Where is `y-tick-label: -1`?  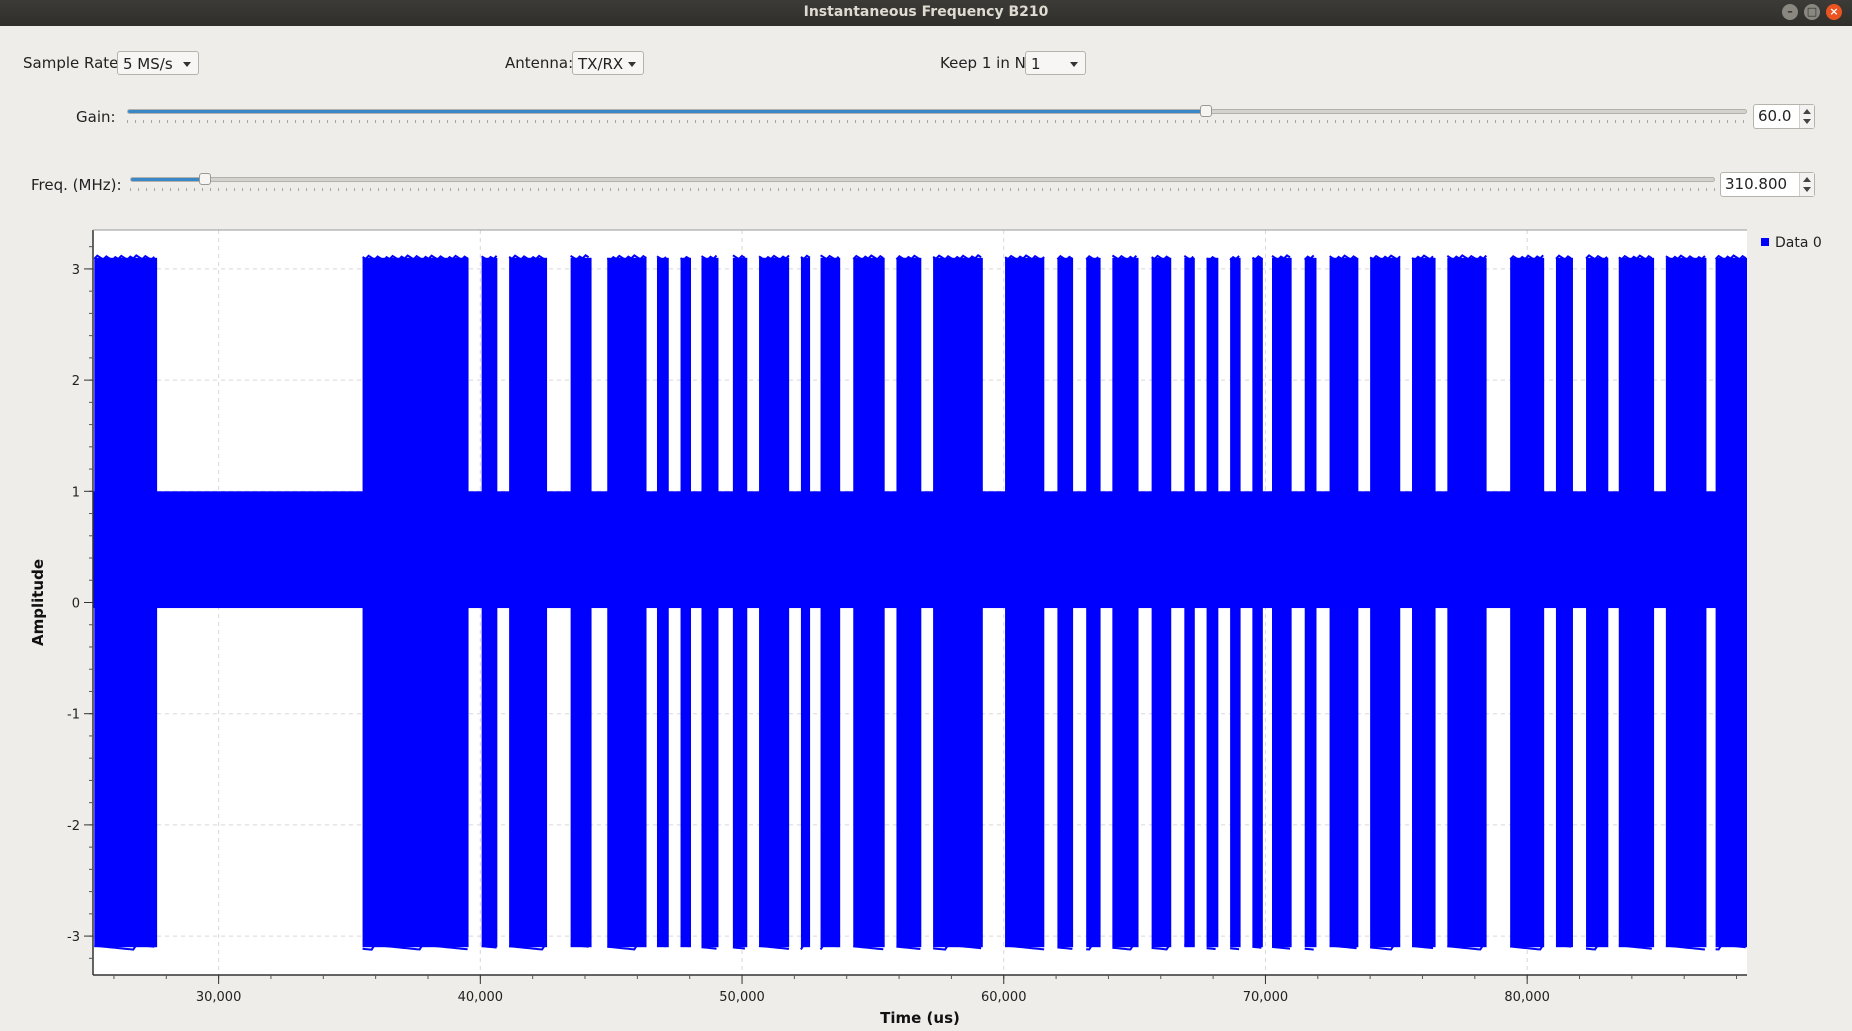
y-tick-label: -1 is located at coordinates (73, 715).